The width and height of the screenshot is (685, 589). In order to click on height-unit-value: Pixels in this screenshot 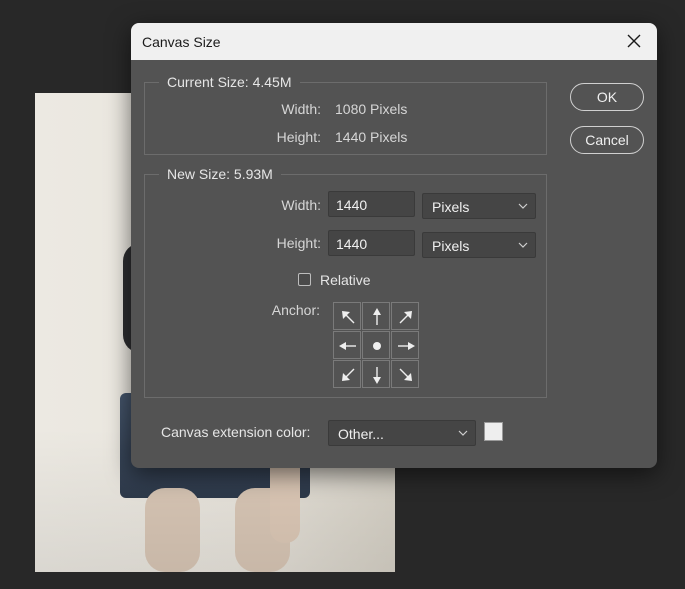, I will do `click(451, 246)`.